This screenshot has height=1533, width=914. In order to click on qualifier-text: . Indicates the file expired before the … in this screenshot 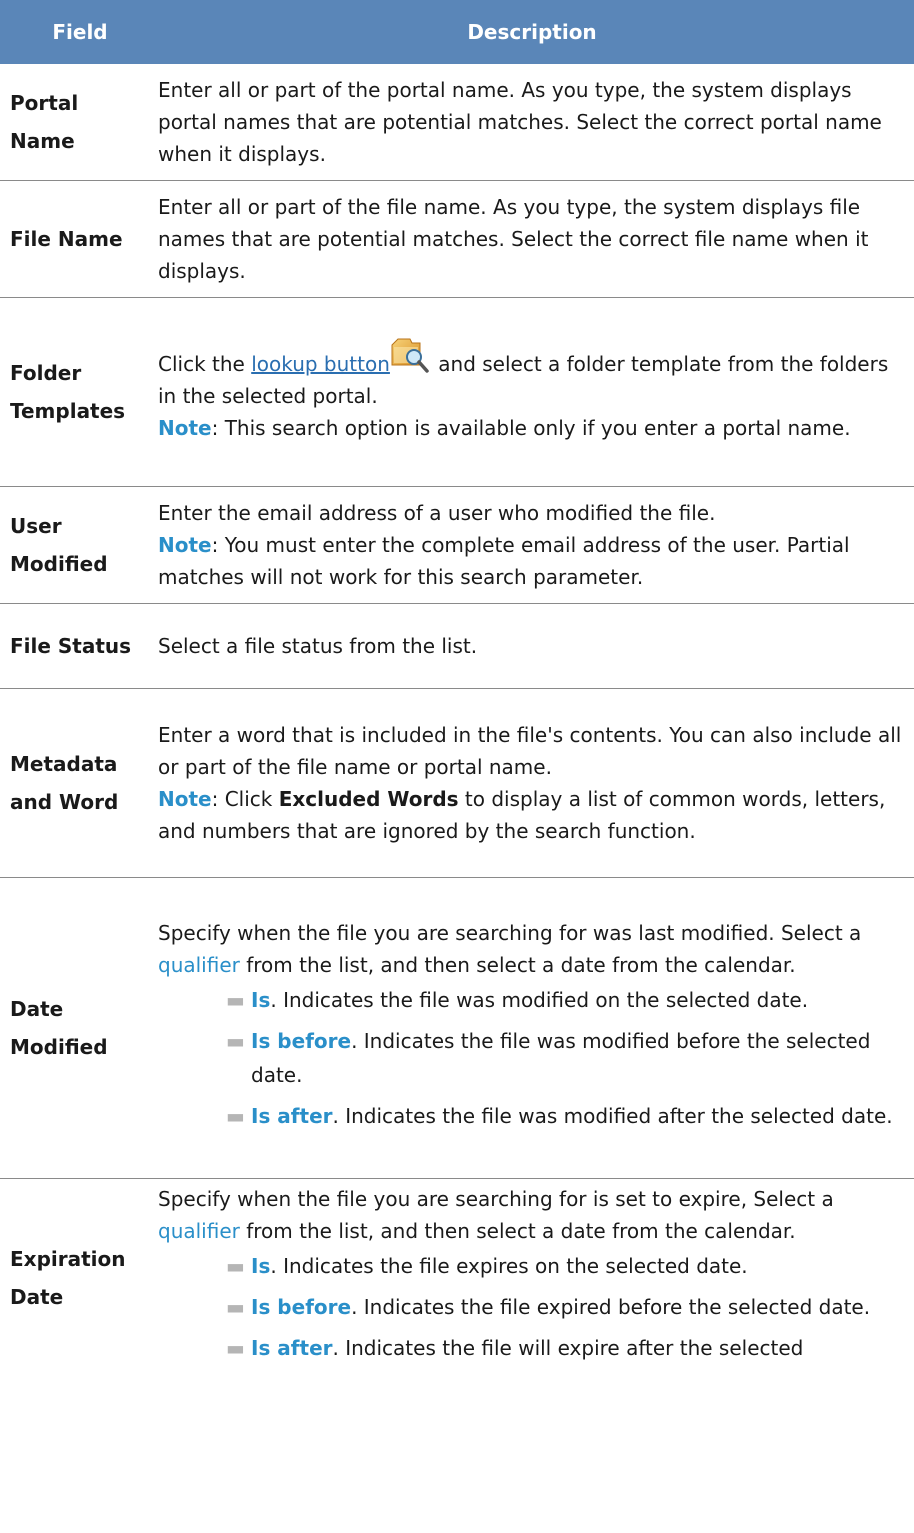, I will do `click(611, 1307)`.